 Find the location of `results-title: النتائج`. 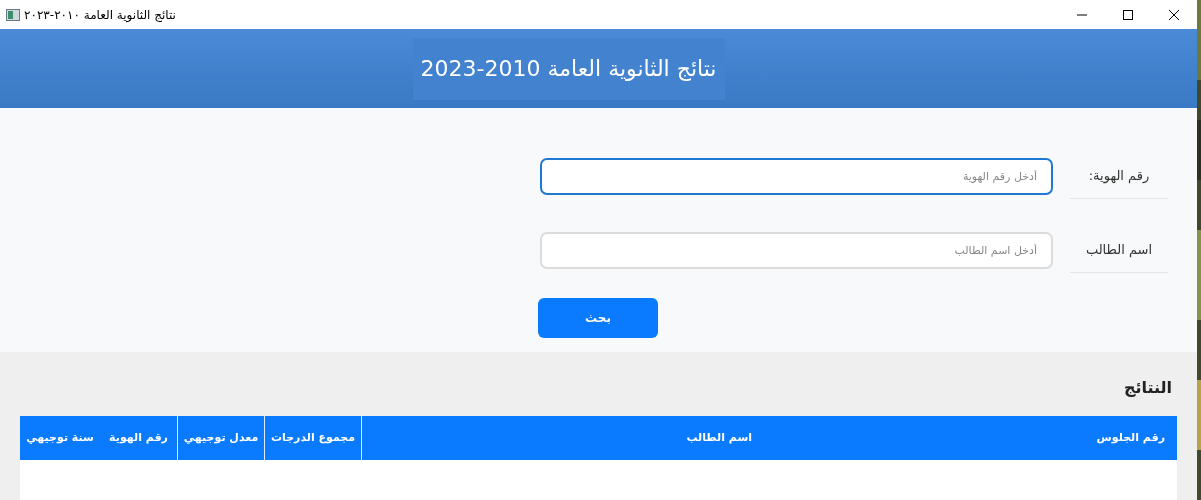

results-title: النتائج is located at coordinates (1147, 388).